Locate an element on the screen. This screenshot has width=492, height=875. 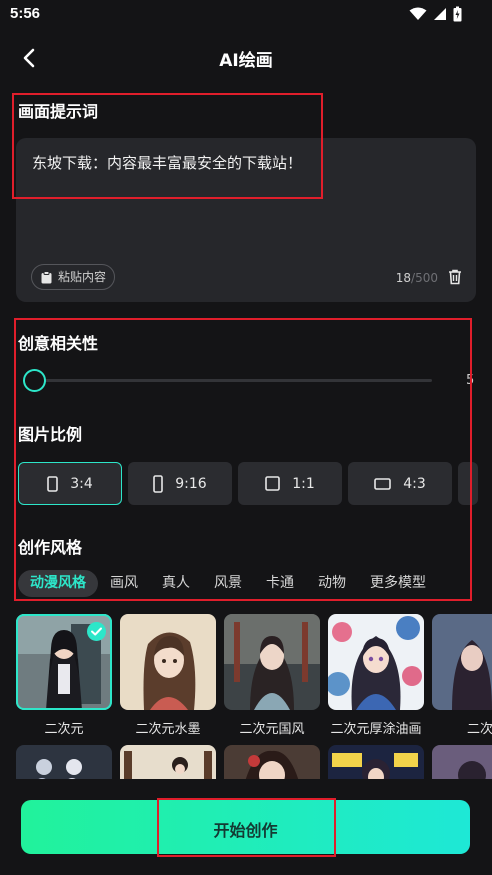
signal-icon is located at coordinates (440, 14).